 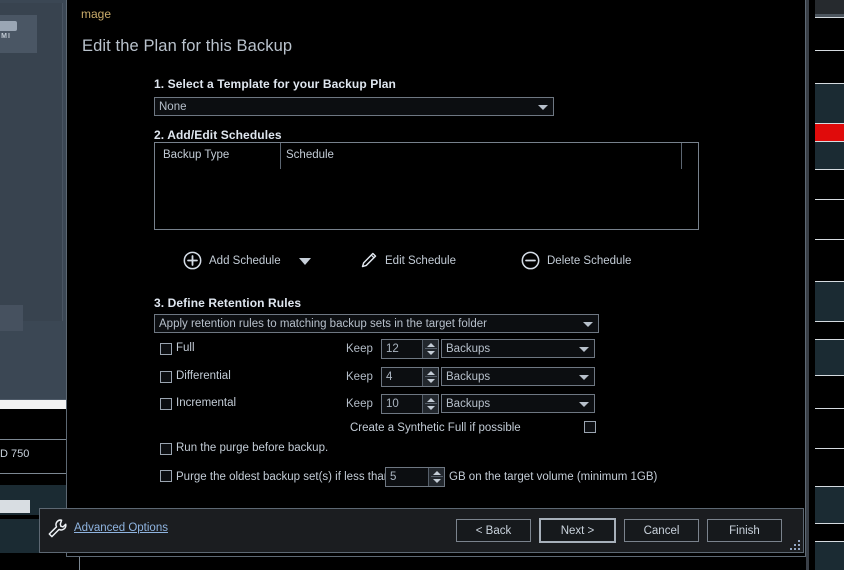 What do you see at coordinates (590, 427) in the screenshot?
I see `synthetic-full-checkbox` at bounding box center [590, 427].